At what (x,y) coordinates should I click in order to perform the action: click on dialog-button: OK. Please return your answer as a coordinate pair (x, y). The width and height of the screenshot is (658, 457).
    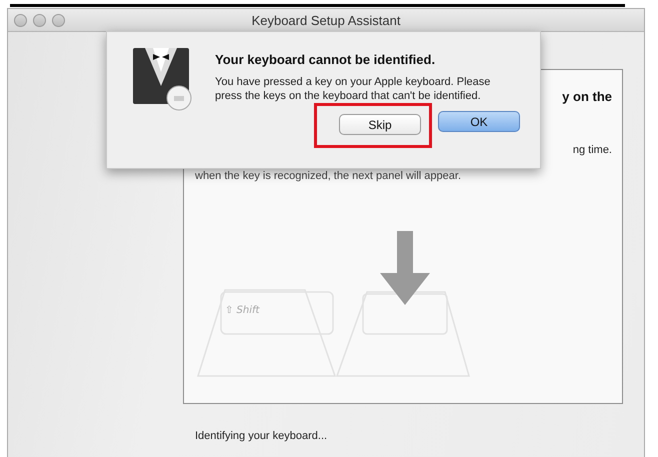
    Looking at the image, I should click on (479, 121).